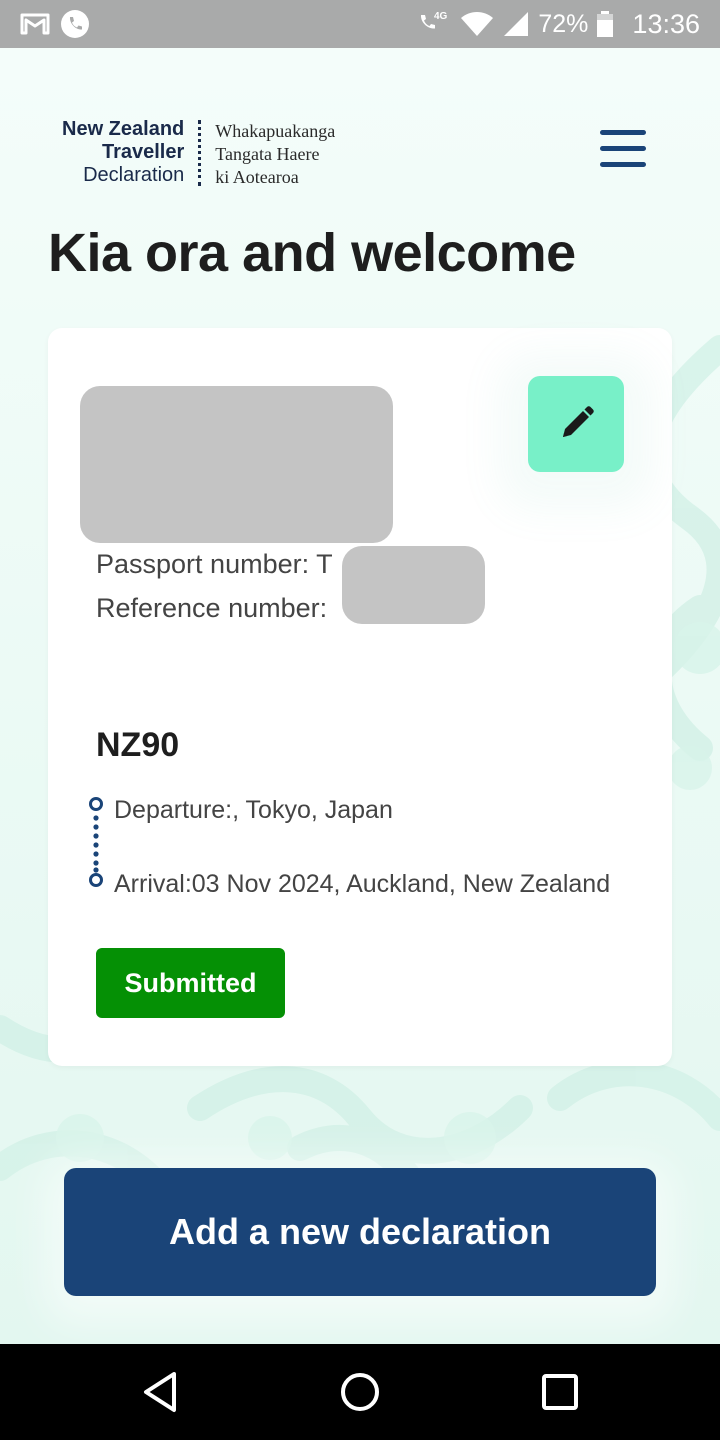 The width and height of the screenshot is (720, 1440). I want to click on pencil-icon, so click(578, 421).